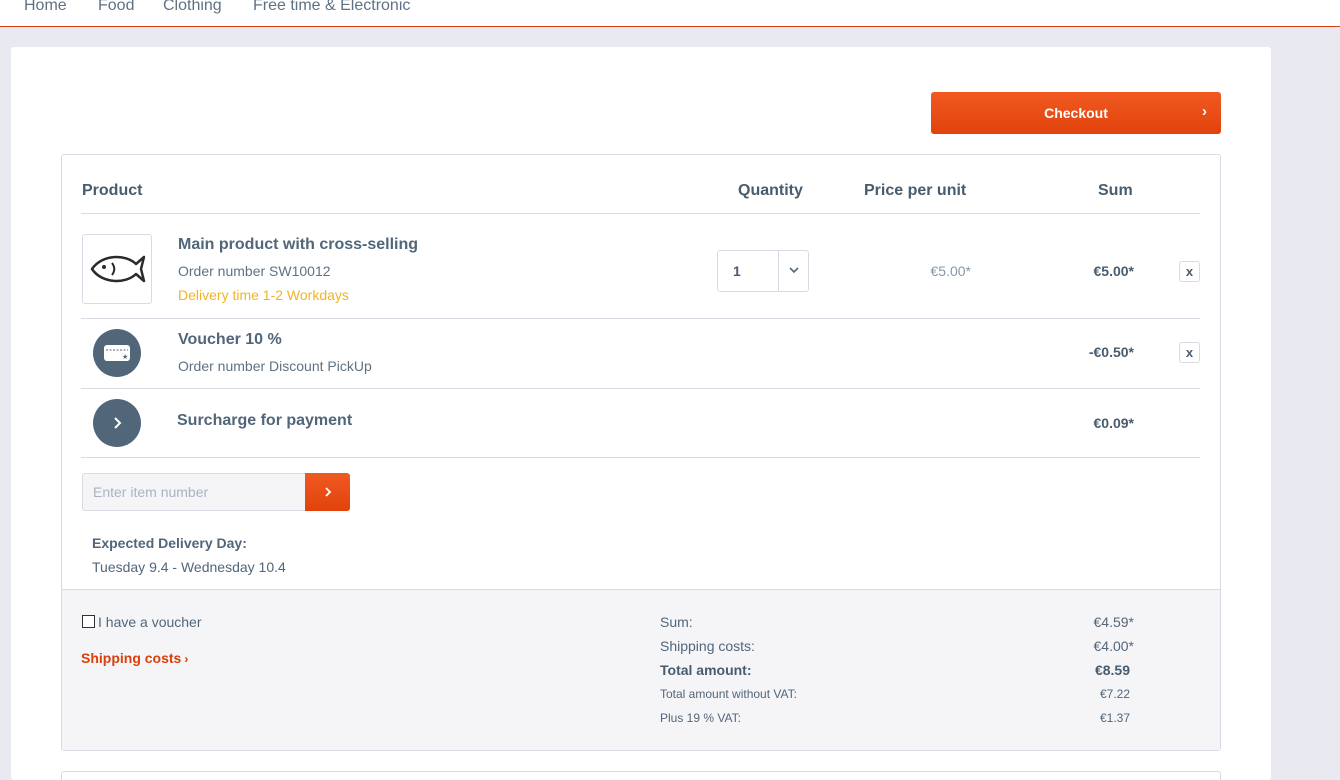 This screenshot has height=780, width=1340. Describe the element at coordinates (700, 718) in the screenshot. I see `summary-vat-label: Plus 19 % VAT:` at that location.